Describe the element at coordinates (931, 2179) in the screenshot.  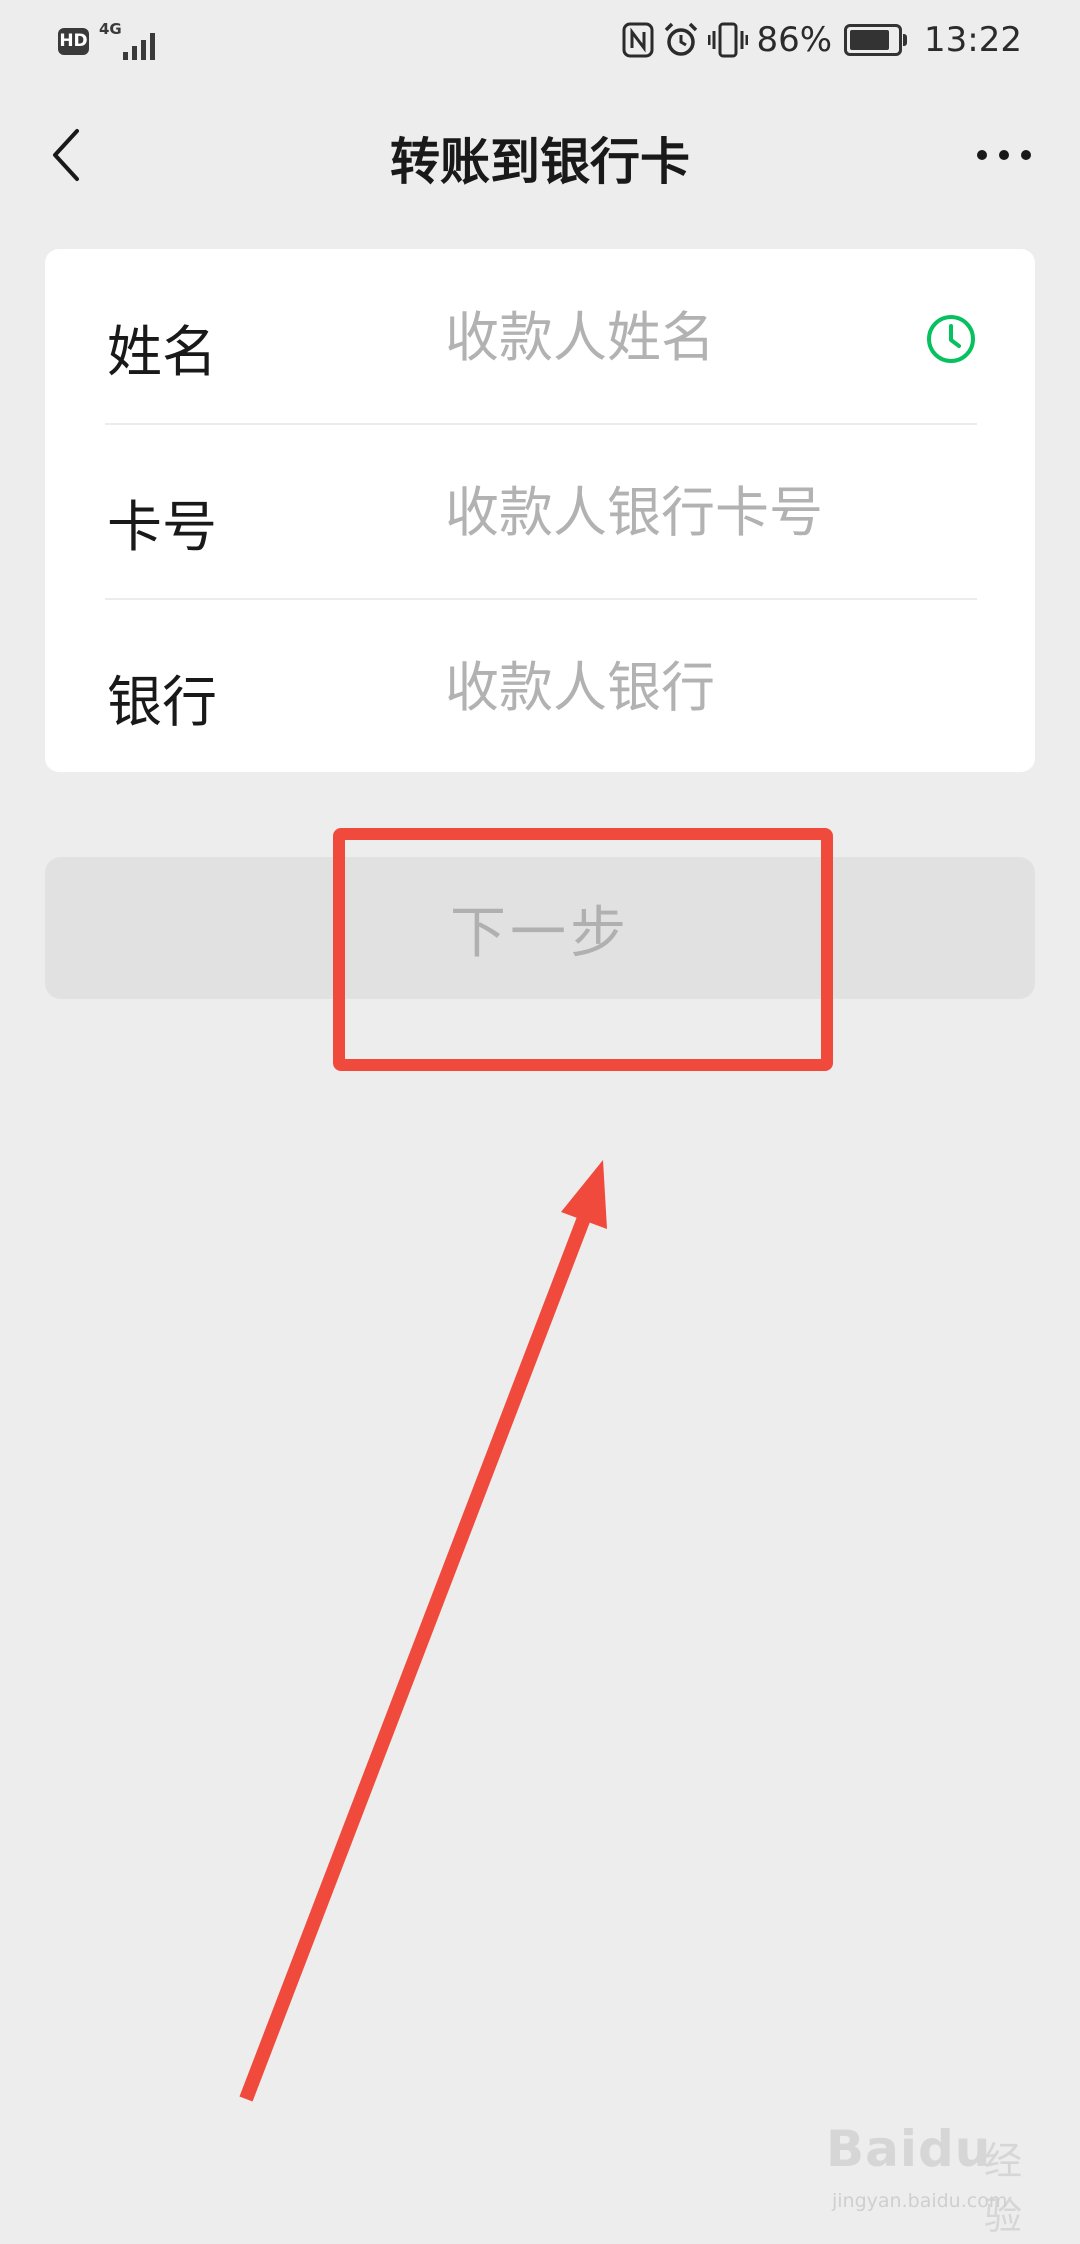
I see `baidu-jingyan-watermark: Baidu 经验 jingyan.baidu.com` at that location.